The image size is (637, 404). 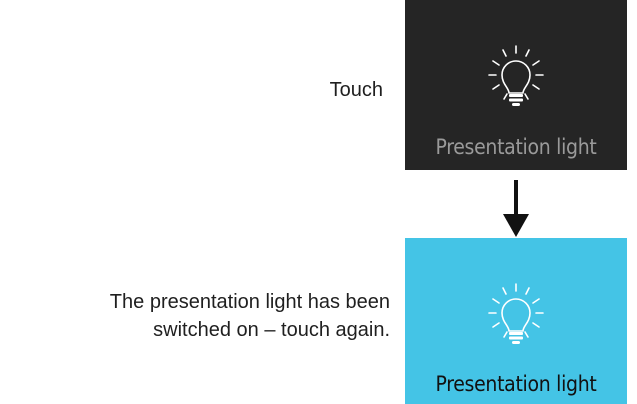 What do you see at coordinates (356, 90) in the screenshot?
I see `step1-instruction: Touch` at bounding box center [356, 90].